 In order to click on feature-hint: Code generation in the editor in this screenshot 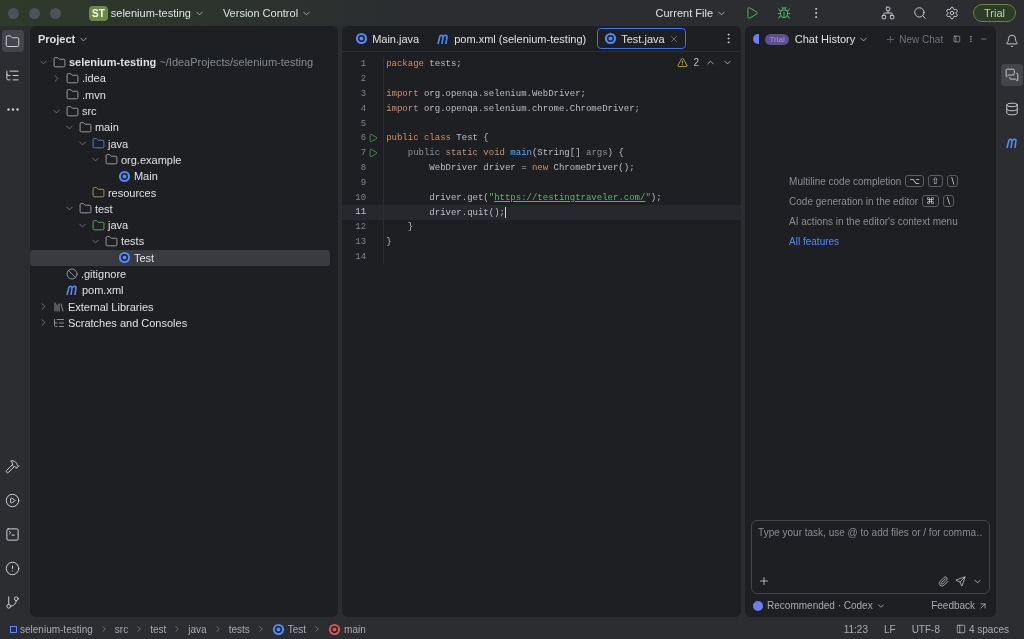, I will do `click(854, 201)`.